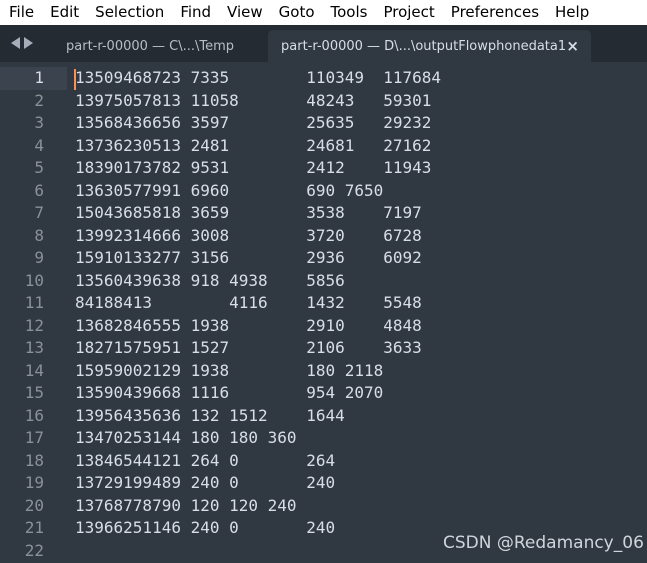 Image resolution: width=647 pixels, height=563 pixels. What do you see at coordinates (253, 122) in the screenshot?
I see `line-text: 13568436656 3597 25635 29232` at bounding box center [253, 122].